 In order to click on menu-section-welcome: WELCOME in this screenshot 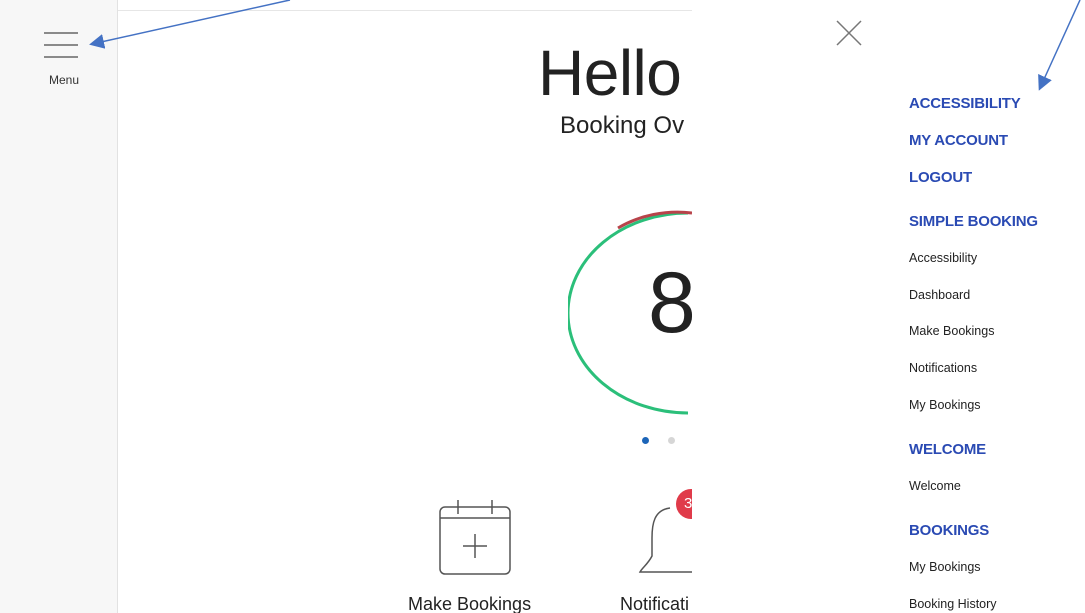, I will do `click(947, 449)`.